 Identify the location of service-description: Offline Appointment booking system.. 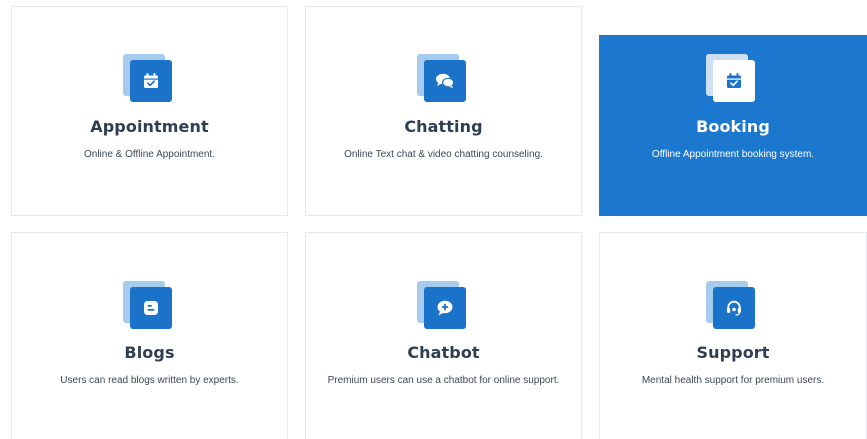
(733, 154).